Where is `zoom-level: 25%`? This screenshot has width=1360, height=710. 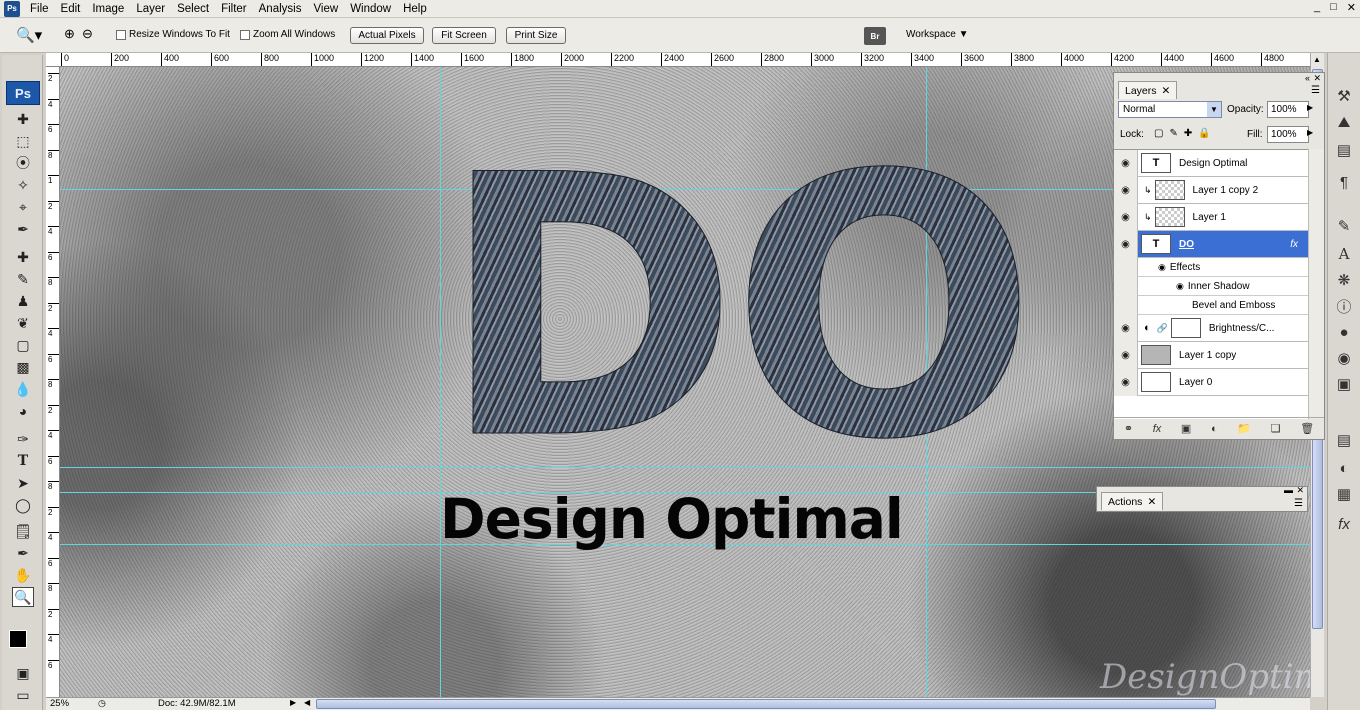 zoom-level: 25% is located at coordinates (59, 703).